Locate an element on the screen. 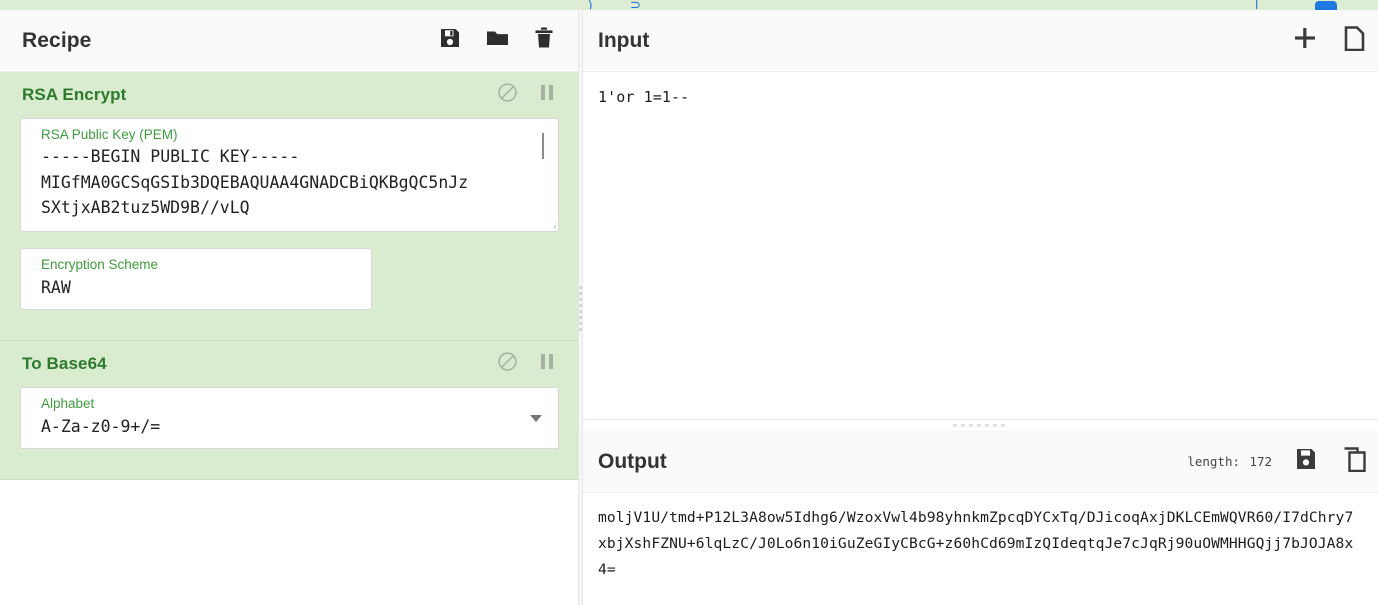 The image size is (1378, 605). recipe-toolbar is located at coordinates (496, 40).